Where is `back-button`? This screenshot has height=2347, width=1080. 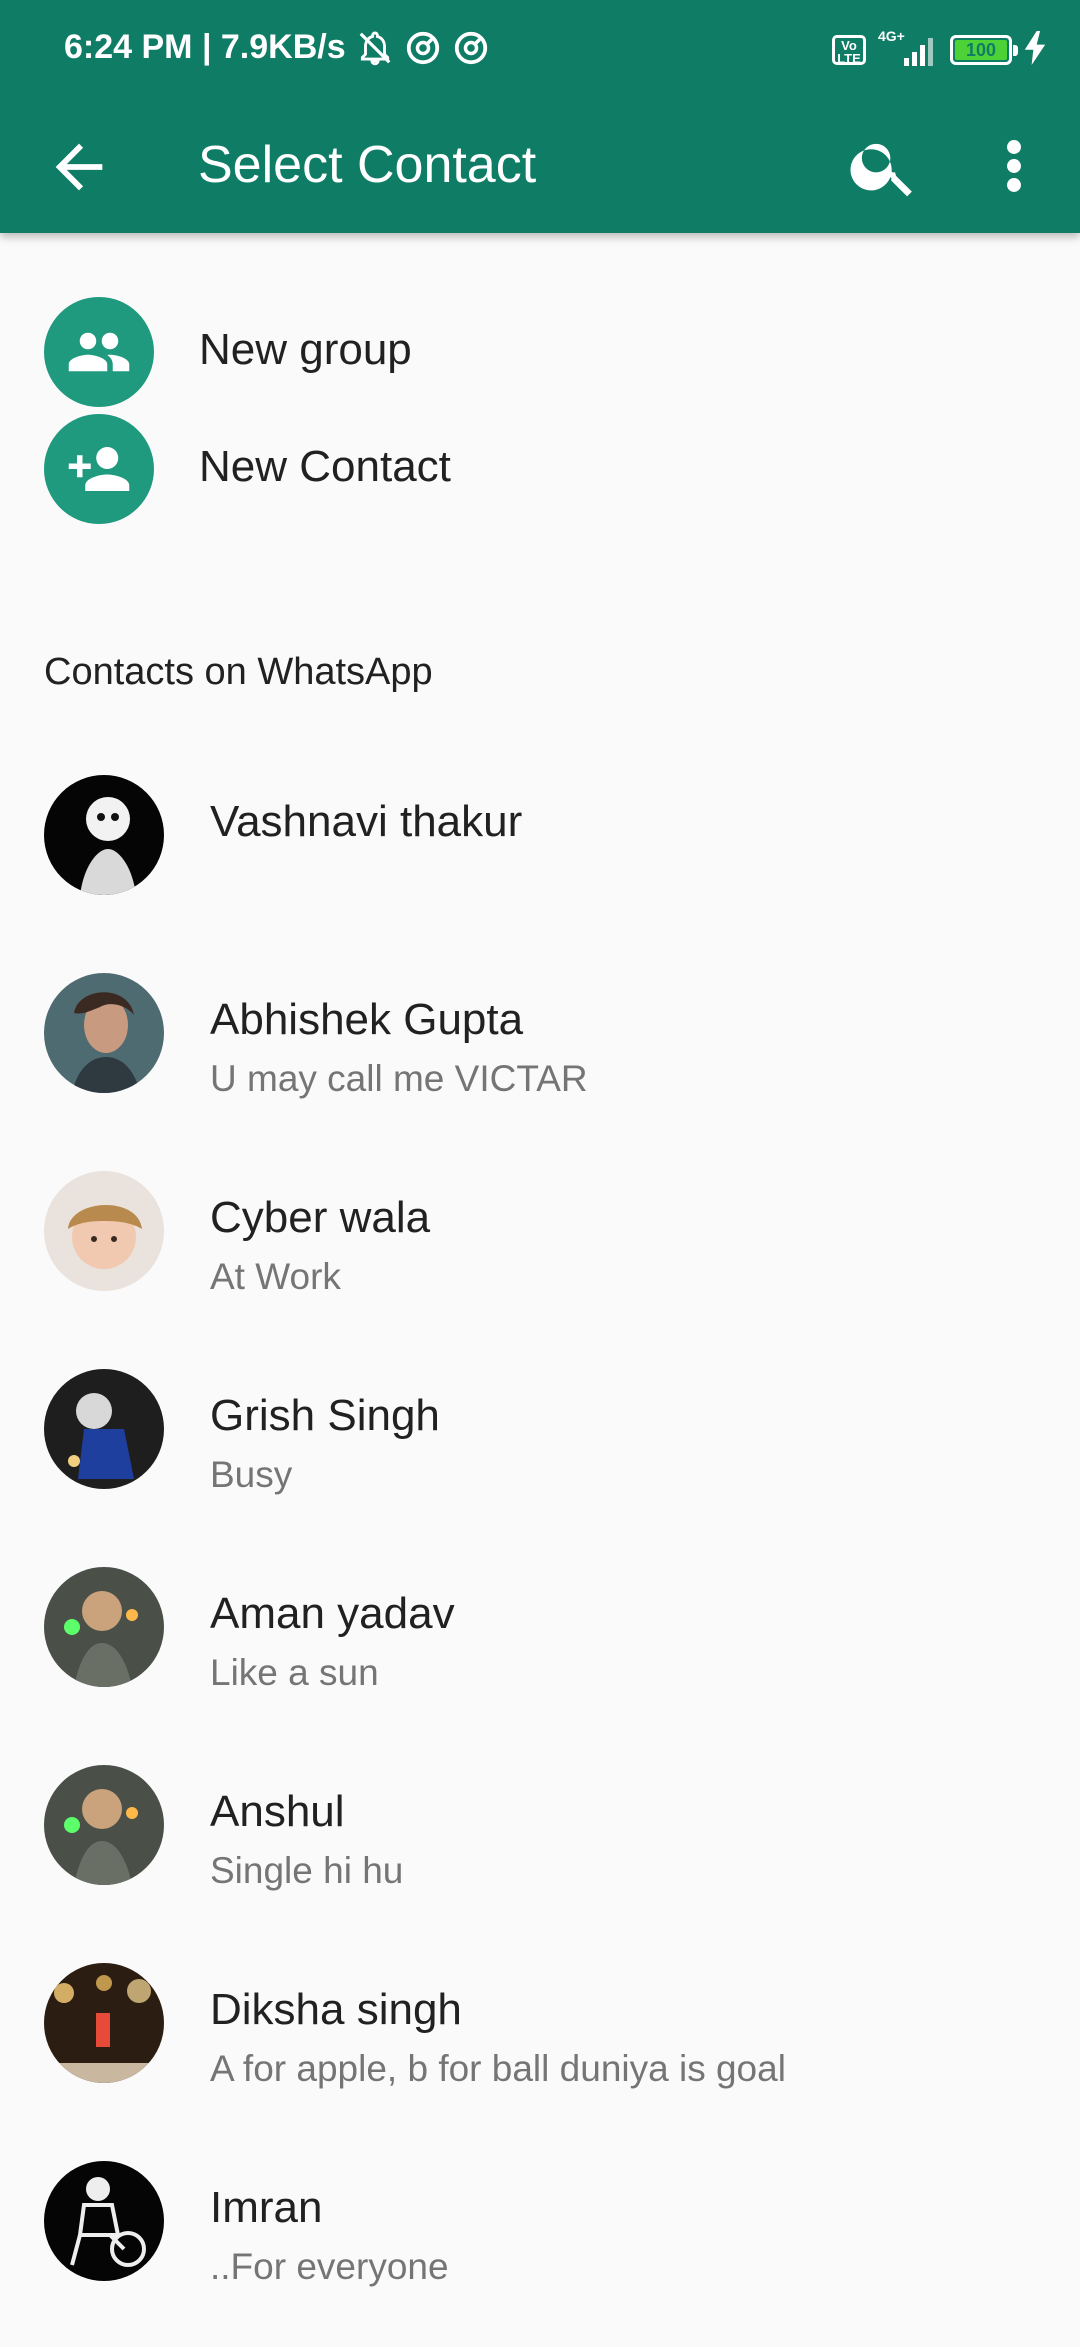 back-button is located at coordinates (79, 167).